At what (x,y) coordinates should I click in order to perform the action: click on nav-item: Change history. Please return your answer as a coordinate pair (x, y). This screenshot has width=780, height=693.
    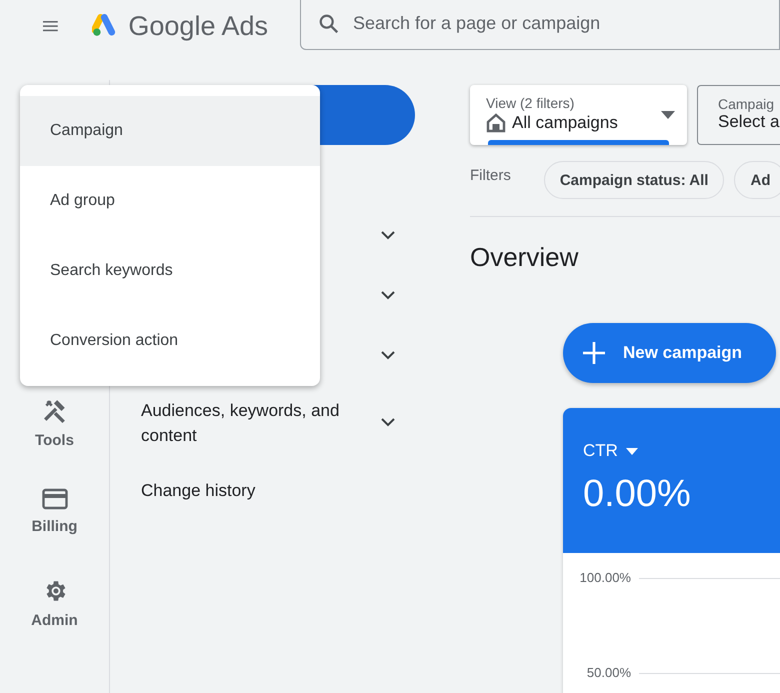
    Looking at the image, I should click on (256, 490).